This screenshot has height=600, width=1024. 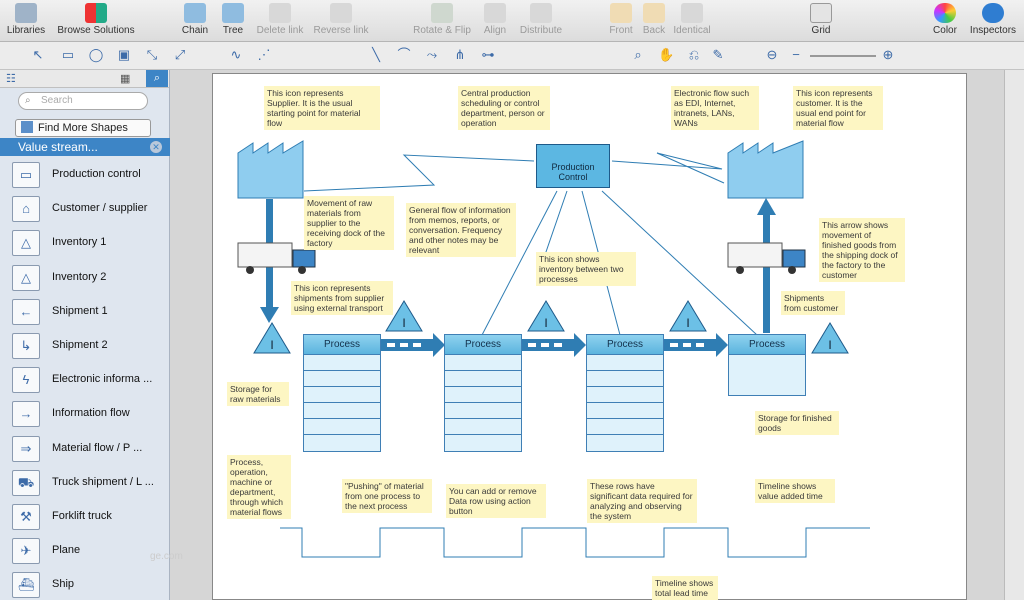 I want to click on library-header: Value stream... ✕, so click(x=85, y=147).